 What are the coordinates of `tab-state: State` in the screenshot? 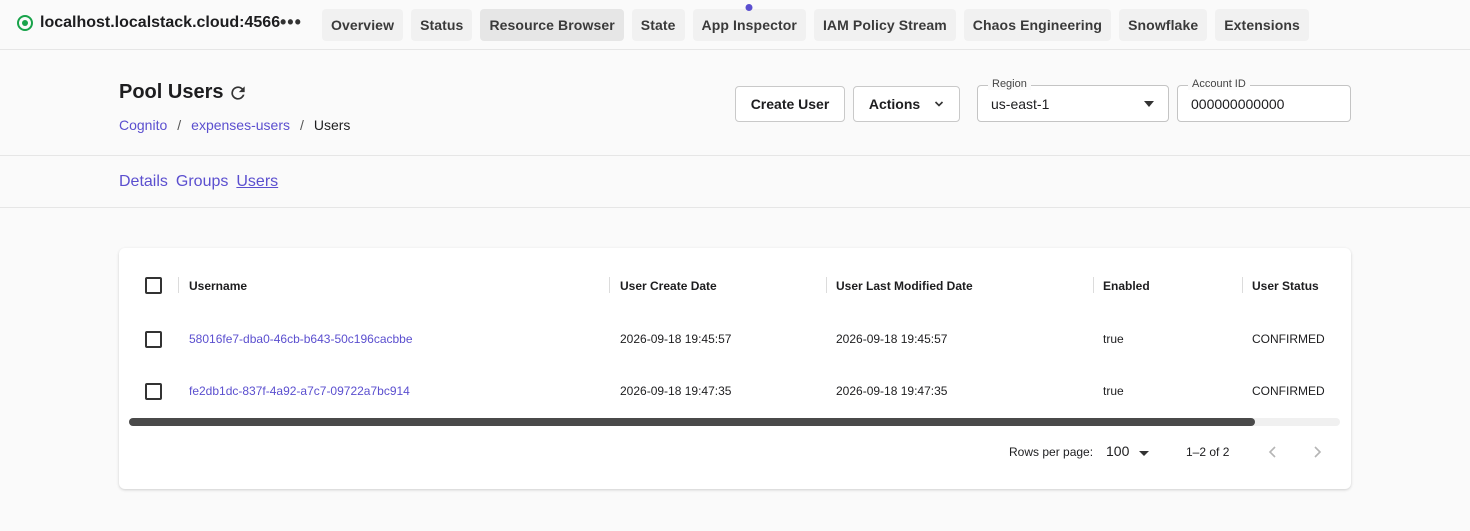 It's located at (658, 25).